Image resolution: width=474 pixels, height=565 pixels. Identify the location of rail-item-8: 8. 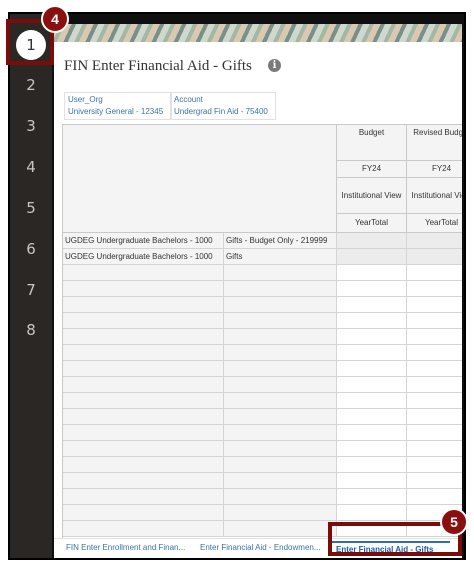
(31, 330).